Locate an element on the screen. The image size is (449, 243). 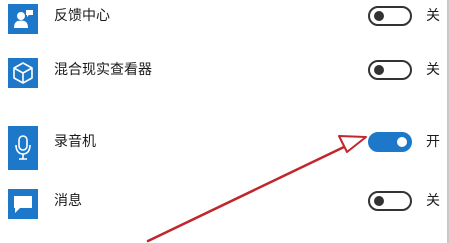
app-name: 消息 is located at coordinates (68, 201).